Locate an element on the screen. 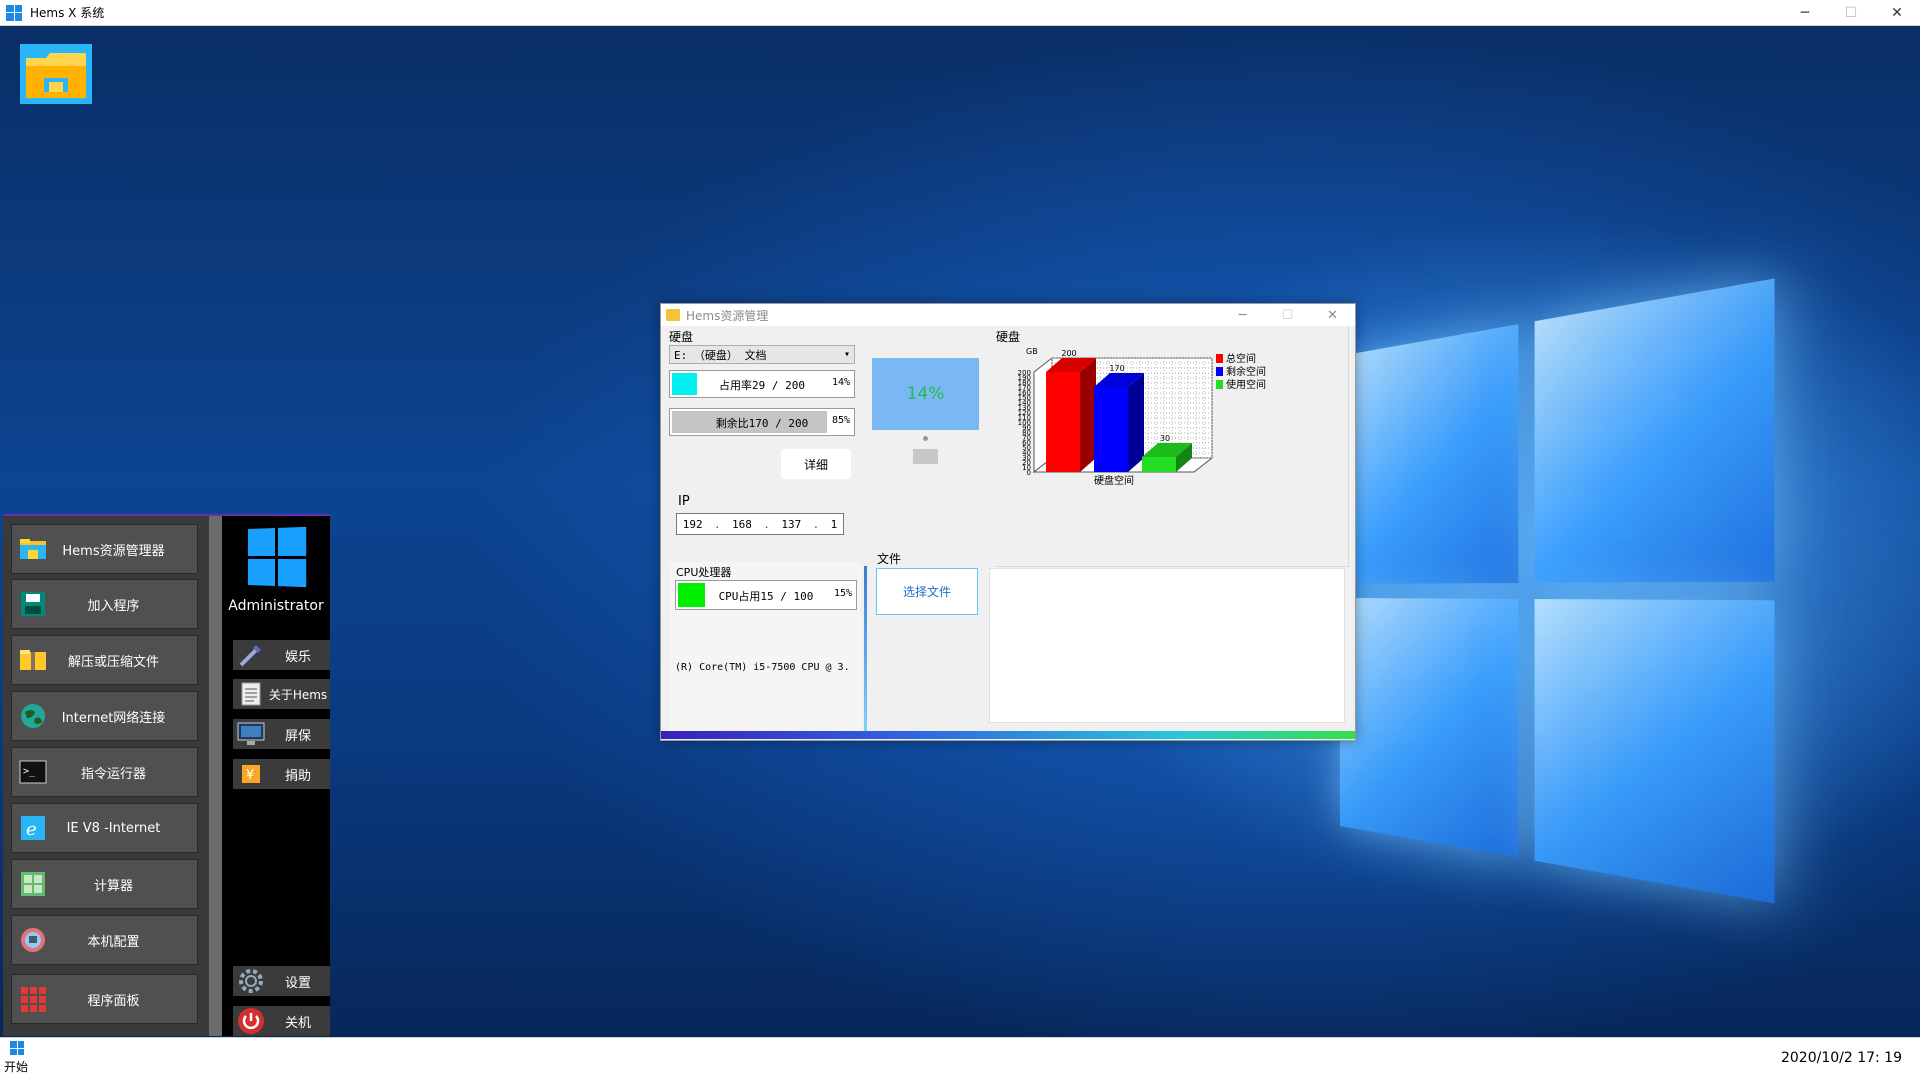 This screenshot has height=1081, width=1920. screensaver-button: 屏保 is located at coordinates (281, 734).